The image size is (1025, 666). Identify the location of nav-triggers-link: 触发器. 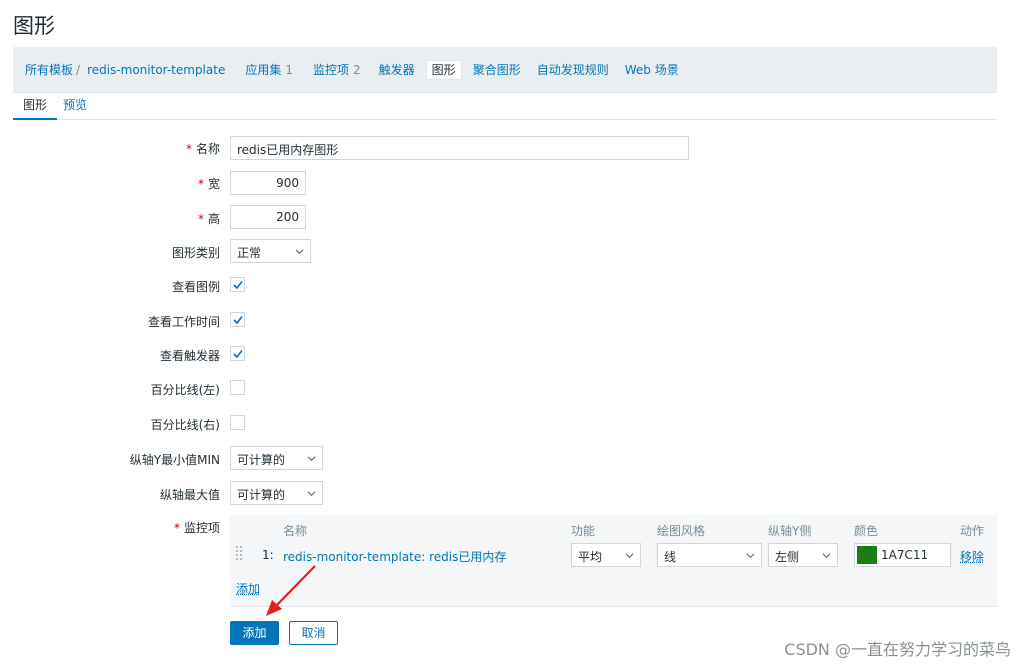
(397, 69).